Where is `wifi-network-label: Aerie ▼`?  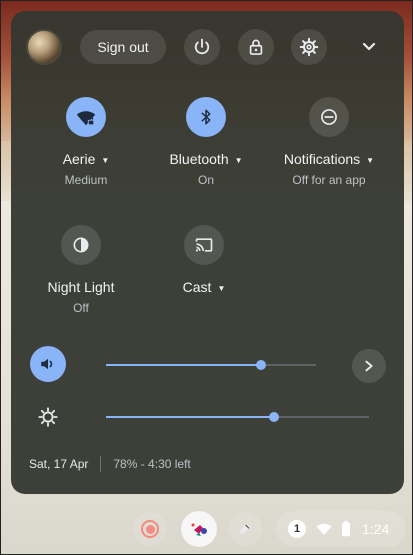
wifi-network-label: Aerie ▼ is located at coordinates (86, 159).